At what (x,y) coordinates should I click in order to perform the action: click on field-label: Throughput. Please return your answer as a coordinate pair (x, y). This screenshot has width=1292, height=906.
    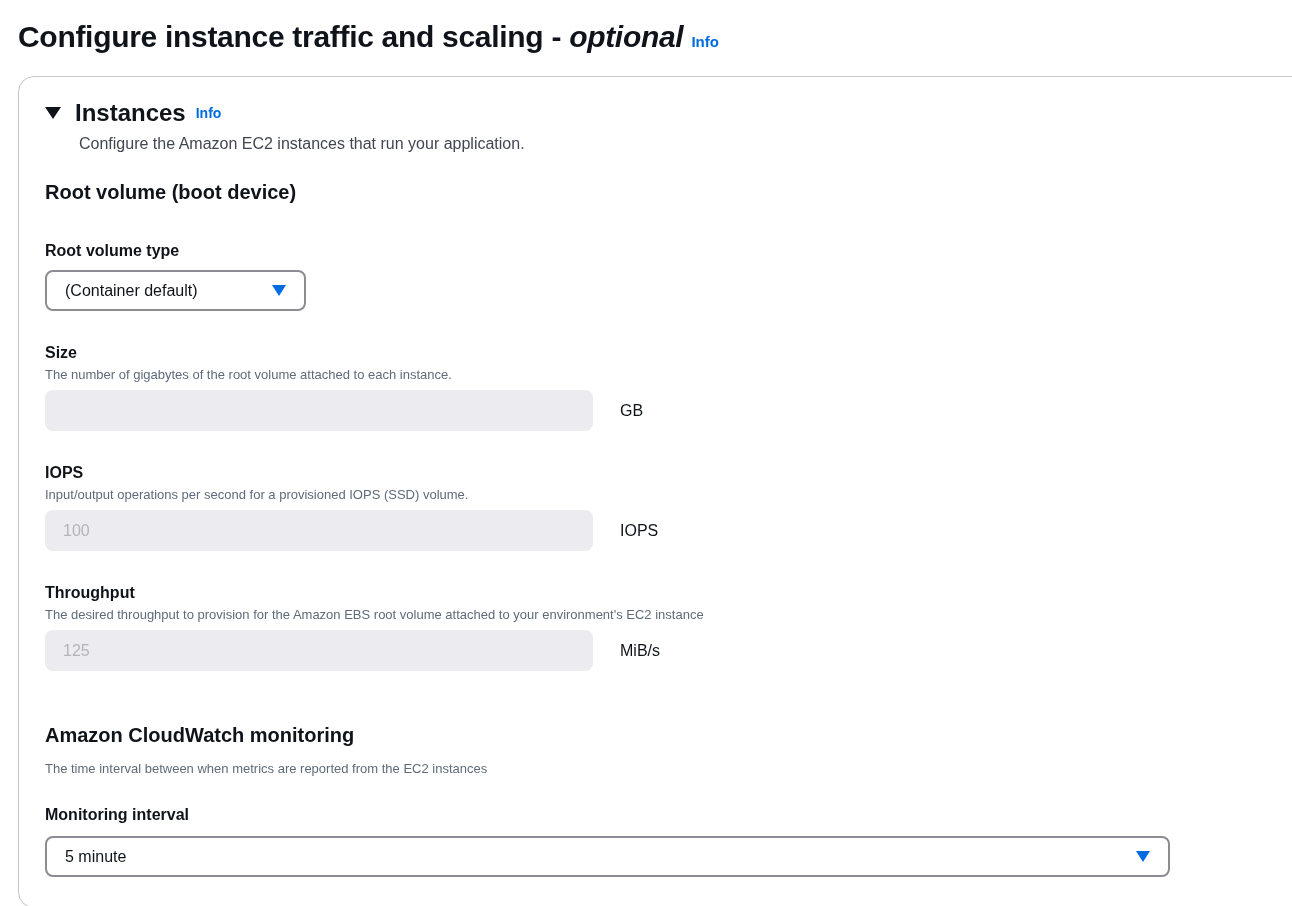
    Looking at the image, I should click on (90, 593).